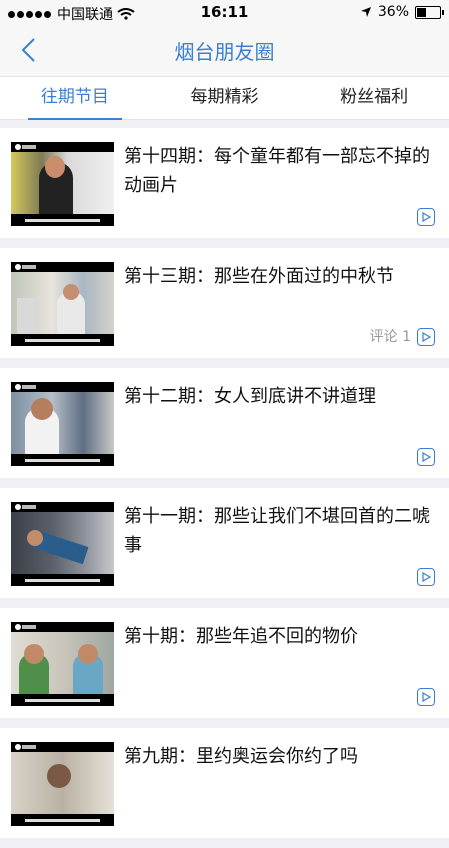 The height and width of the screenshot is (848, 449). What do you see at coordinates (429, 12) in the screenshot?
I see `battery-icon` at bounding box center [429, 12].